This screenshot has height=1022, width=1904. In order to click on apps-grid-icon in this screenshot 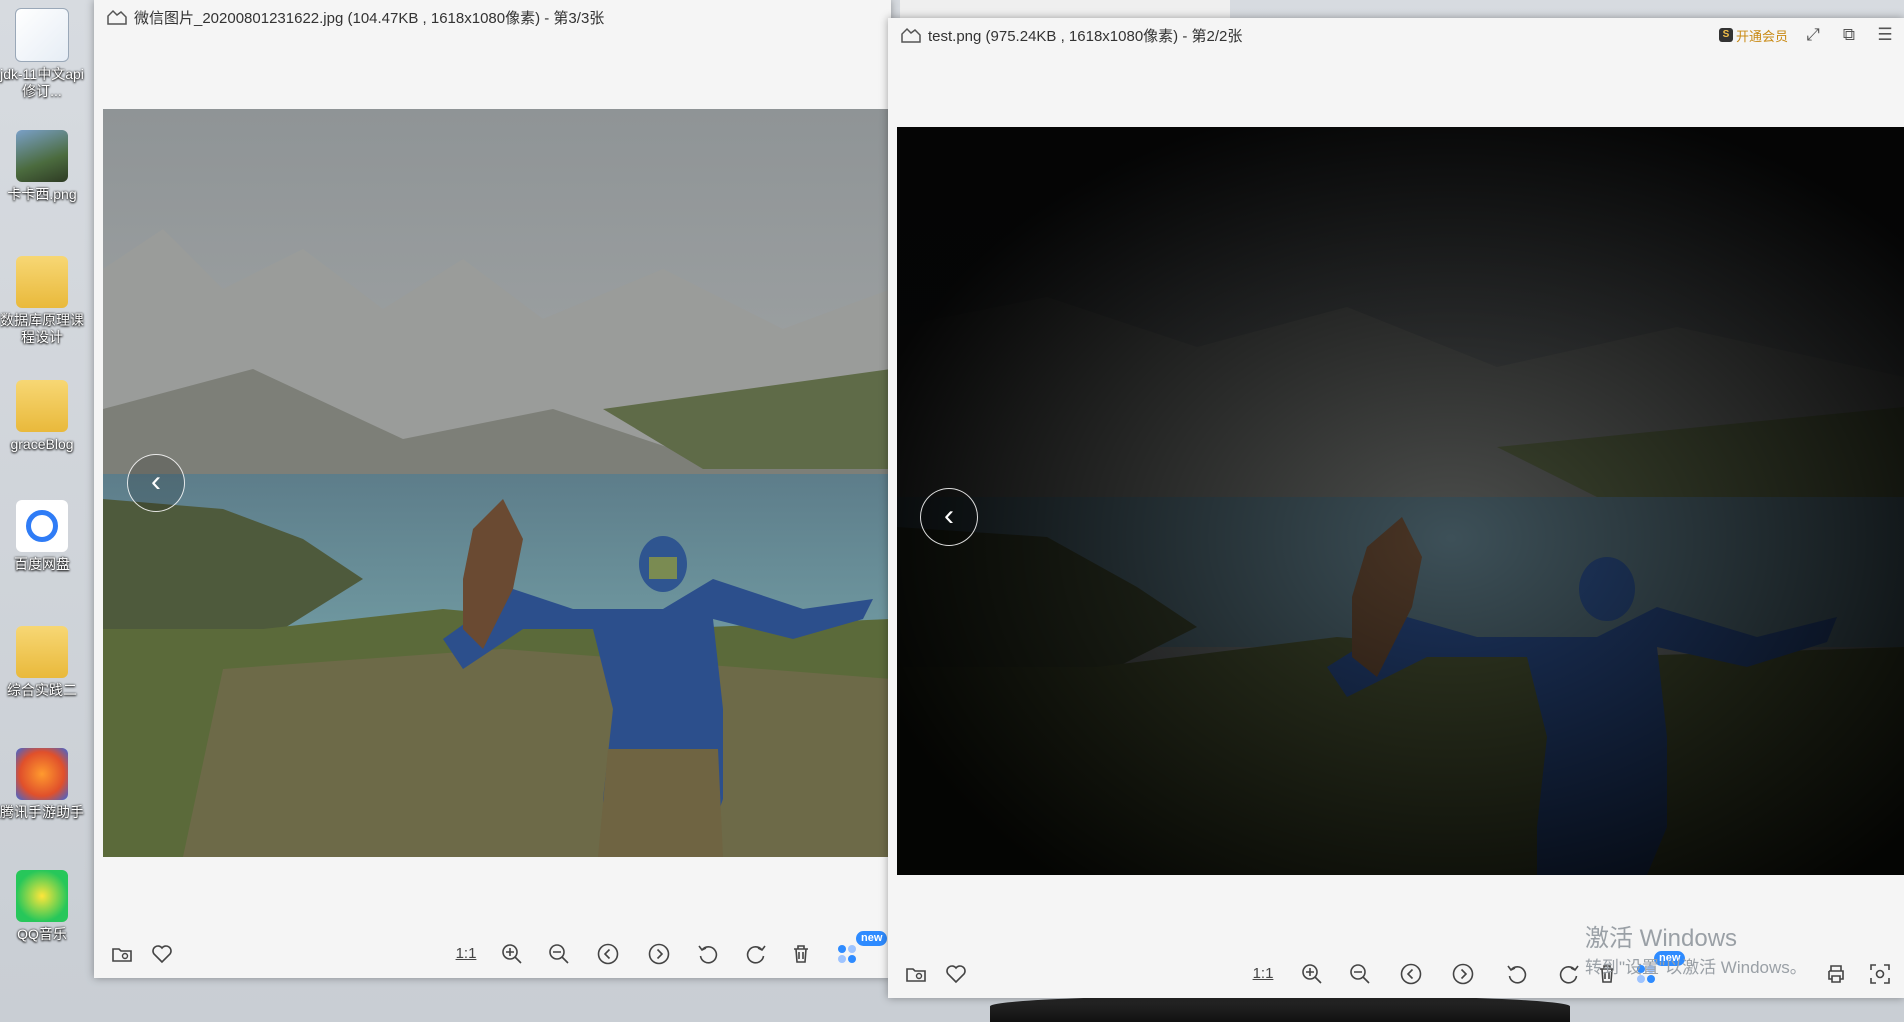, I will do `click(847, 954)`.